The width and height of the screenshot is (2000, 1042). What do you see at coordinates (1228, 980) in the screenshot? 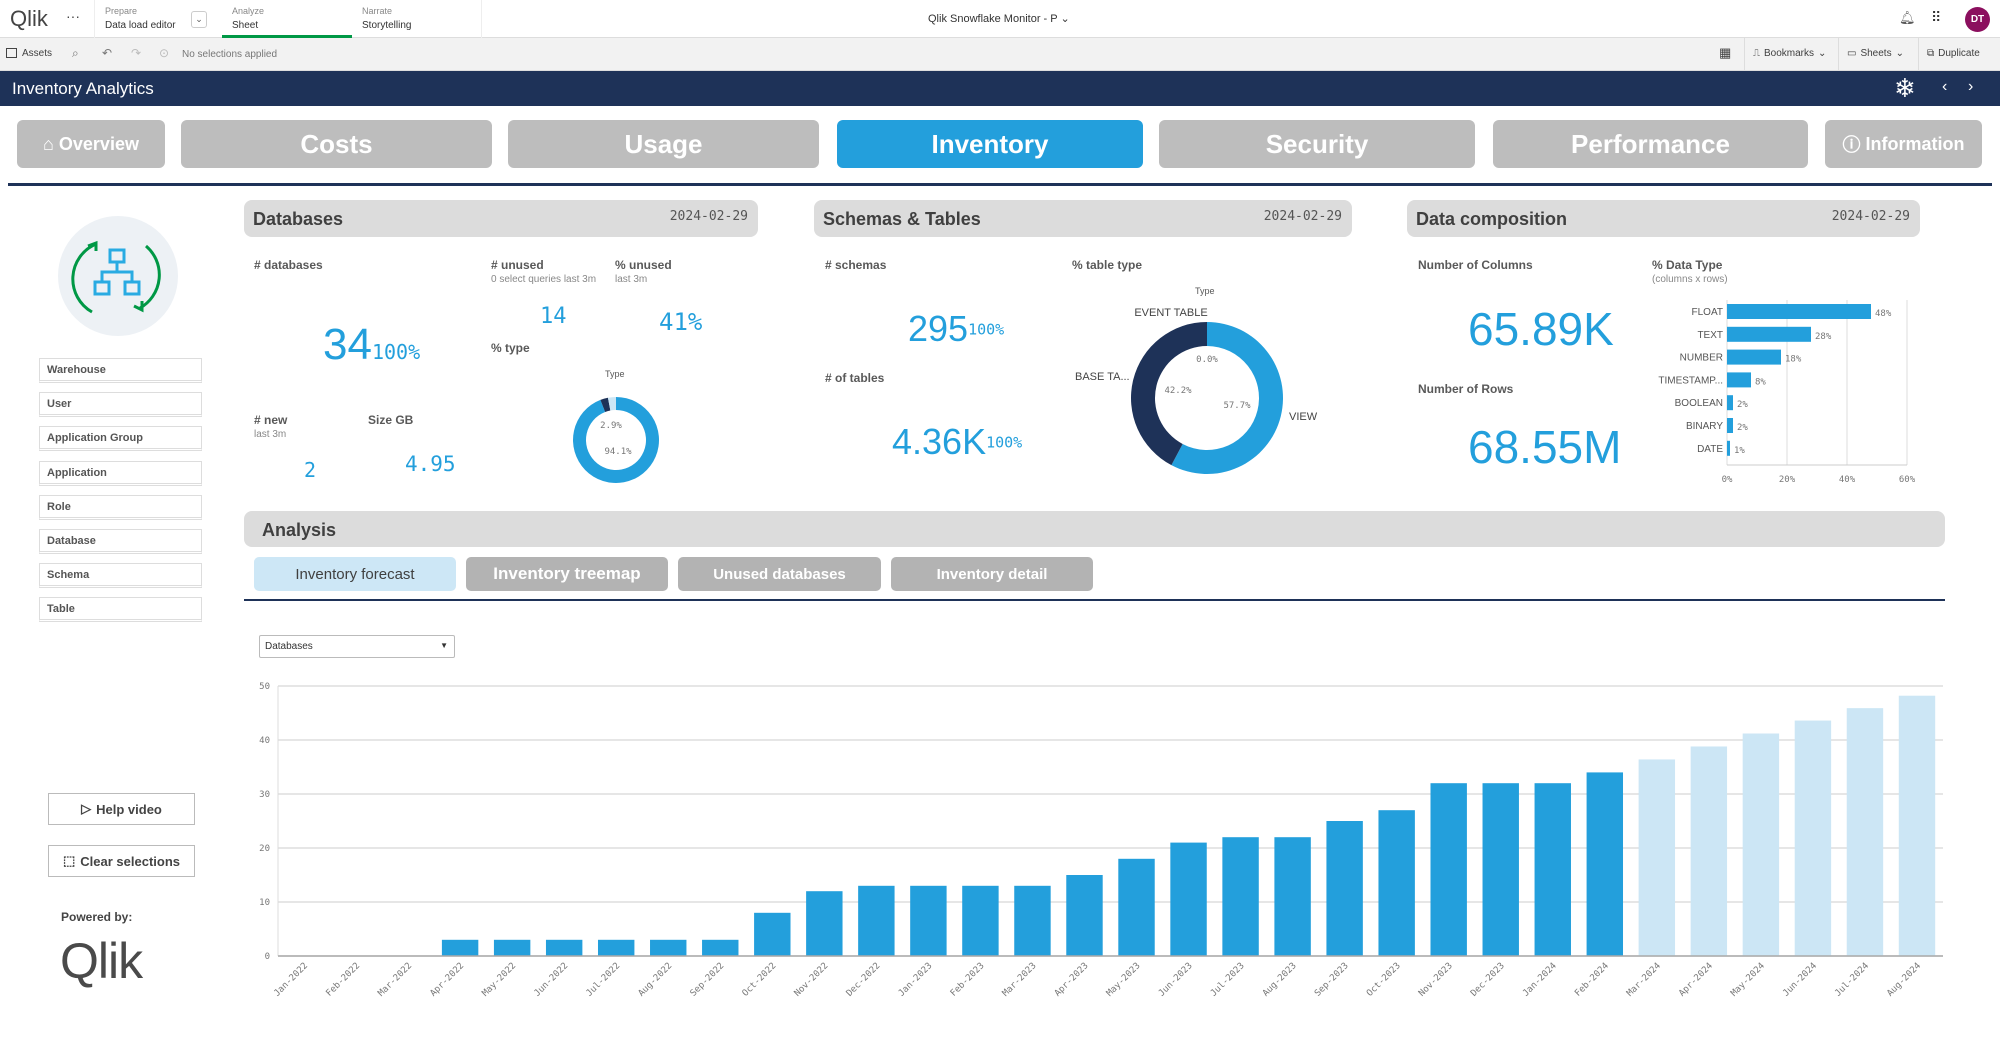
I see `x-tick-label: Jul-2023` at bounding box center [1228, 980].